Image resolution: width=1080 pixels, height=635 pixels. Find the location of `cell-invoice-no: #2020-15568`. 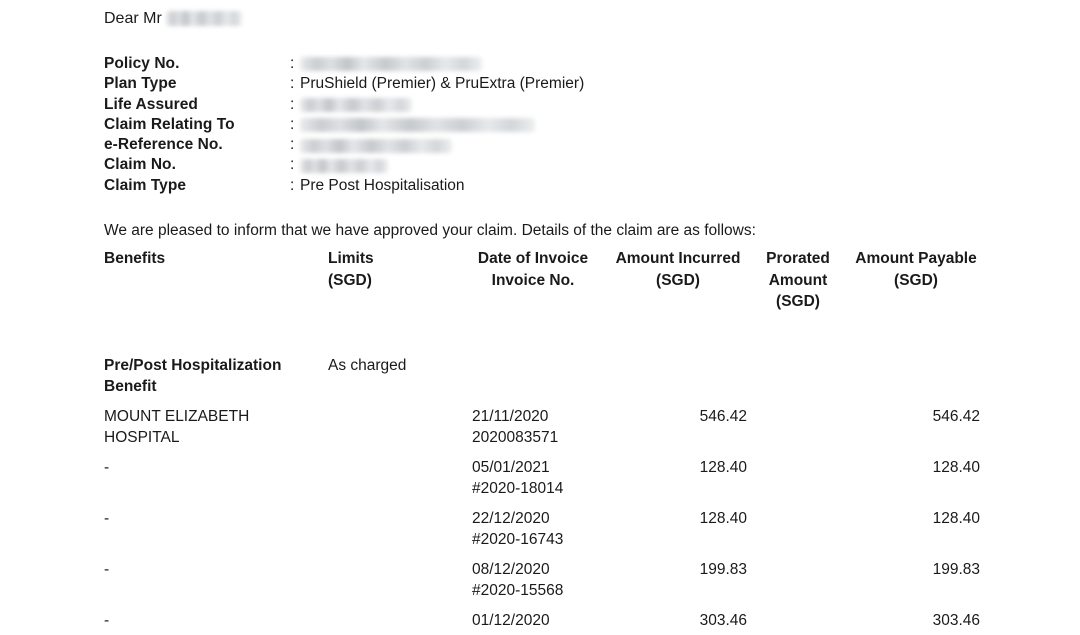

cell-invoice-no: #2020-15568 is located at coordinates (540, 591).